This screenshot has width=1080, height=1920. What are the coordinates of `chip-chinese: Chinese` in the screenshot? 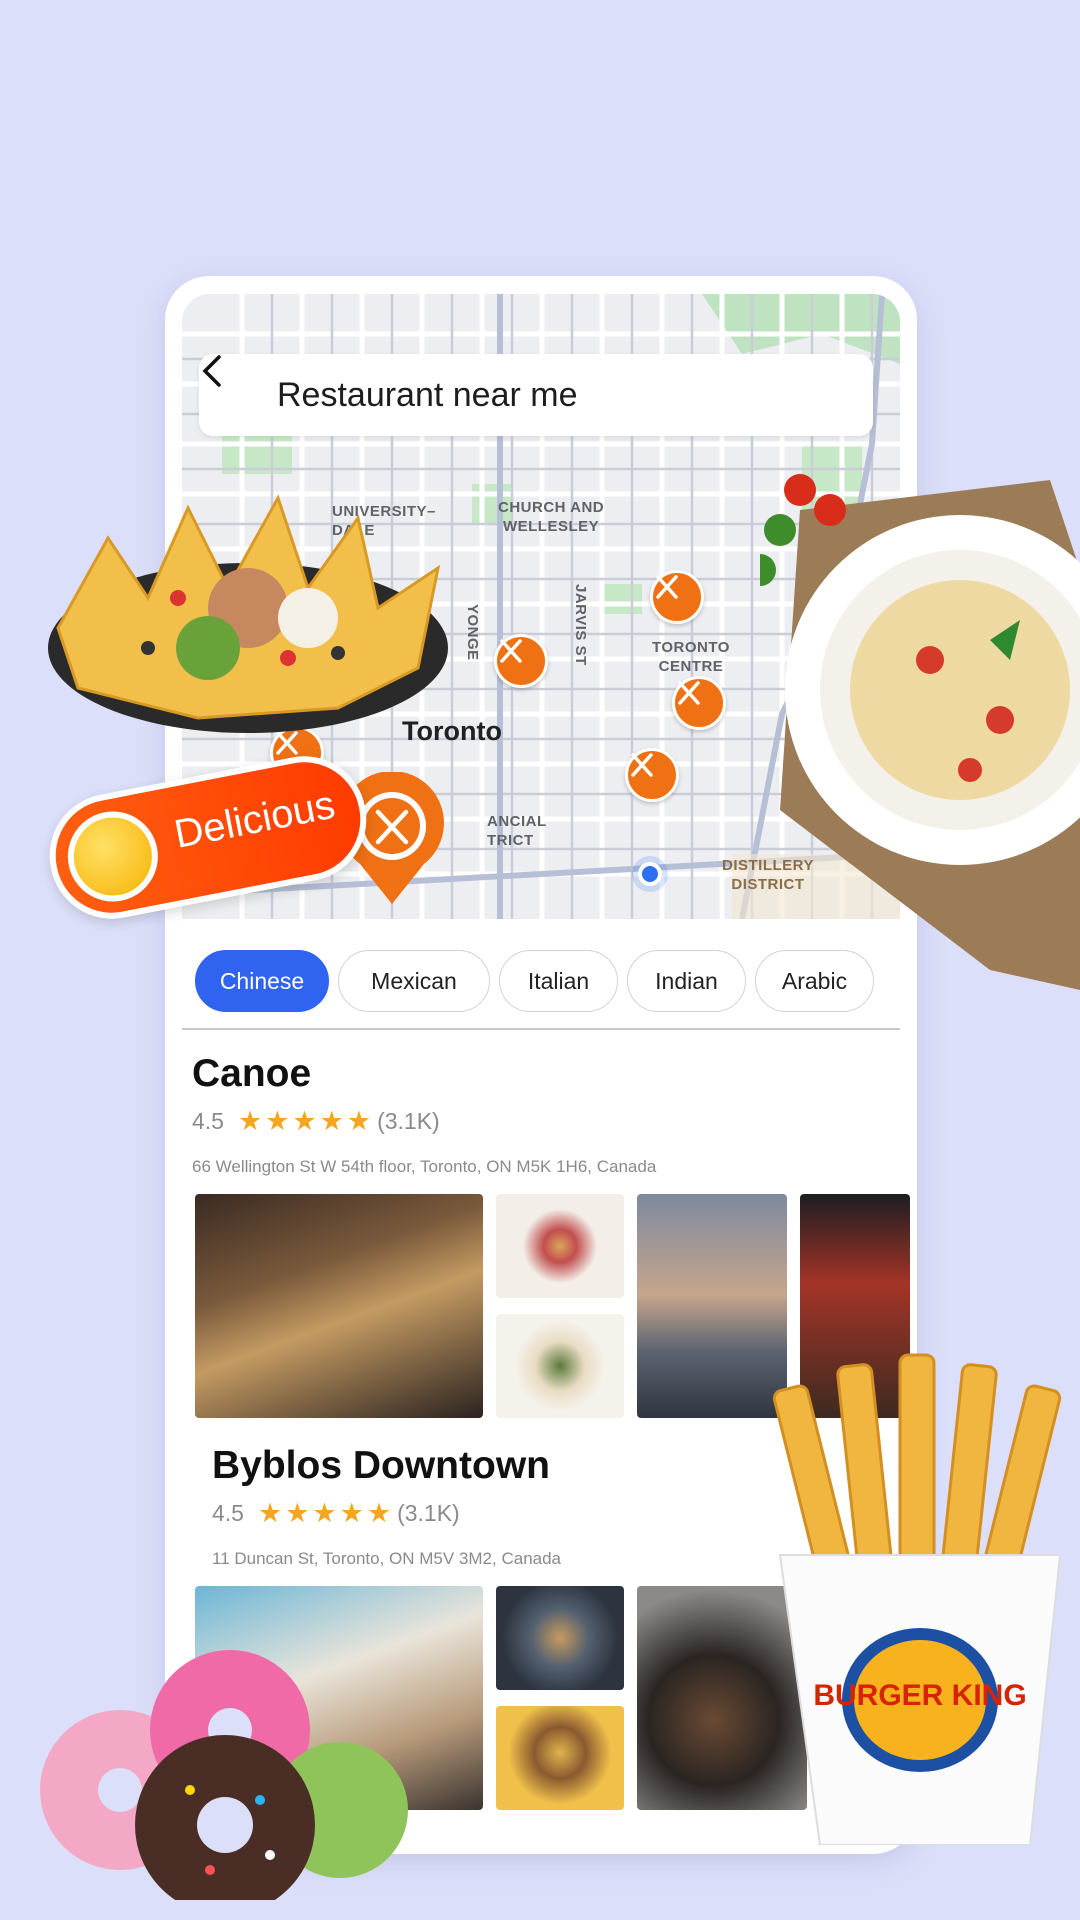 It's located at (262, 981).